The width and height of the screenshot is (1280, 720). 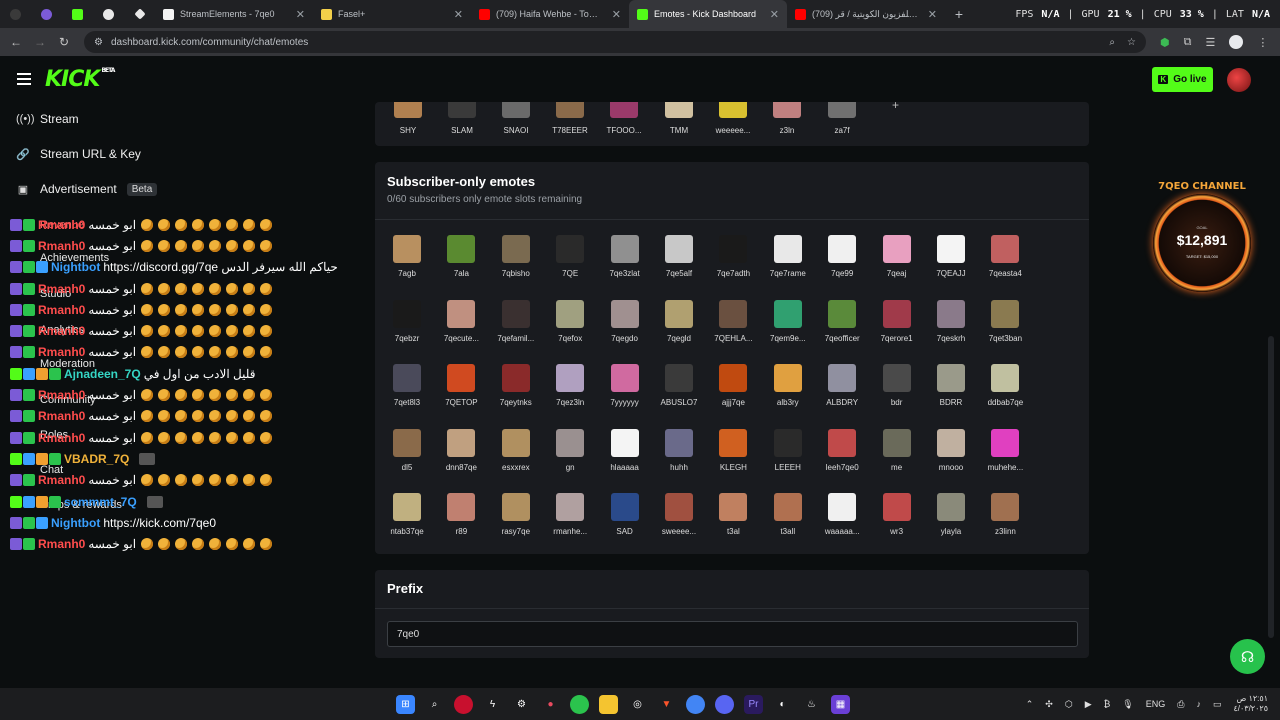 I want to click on emote-klegh: KLEGH, so click(x=733, y=450).